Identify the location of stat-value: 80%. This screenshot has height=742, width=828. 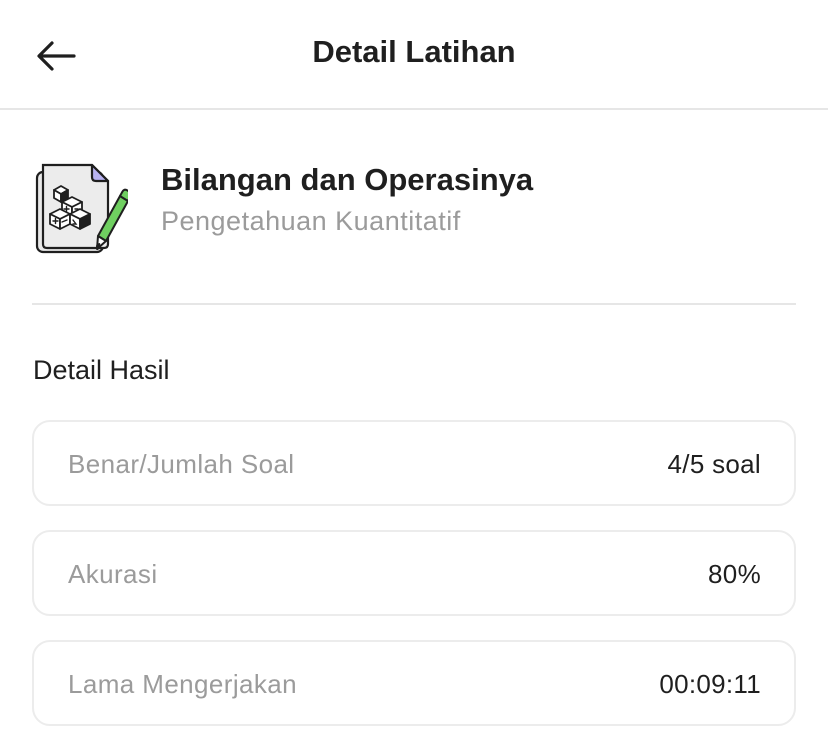
(734, 574).